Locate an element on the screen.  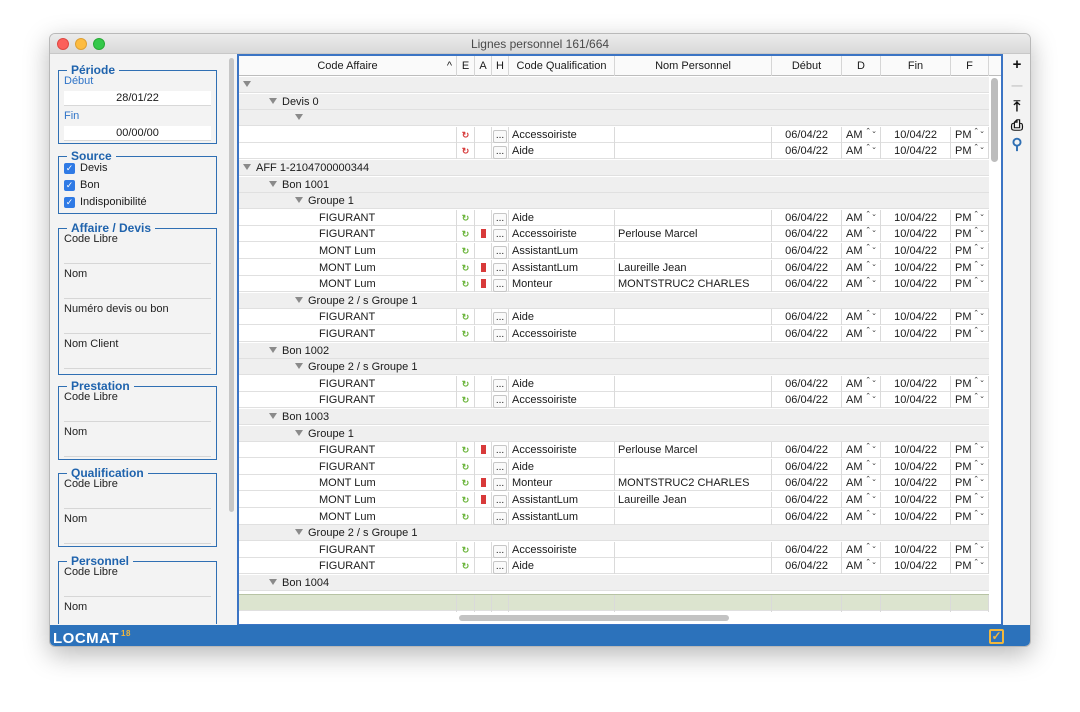
fin-field: 00/00/00 is located at coordinates (137, 133).